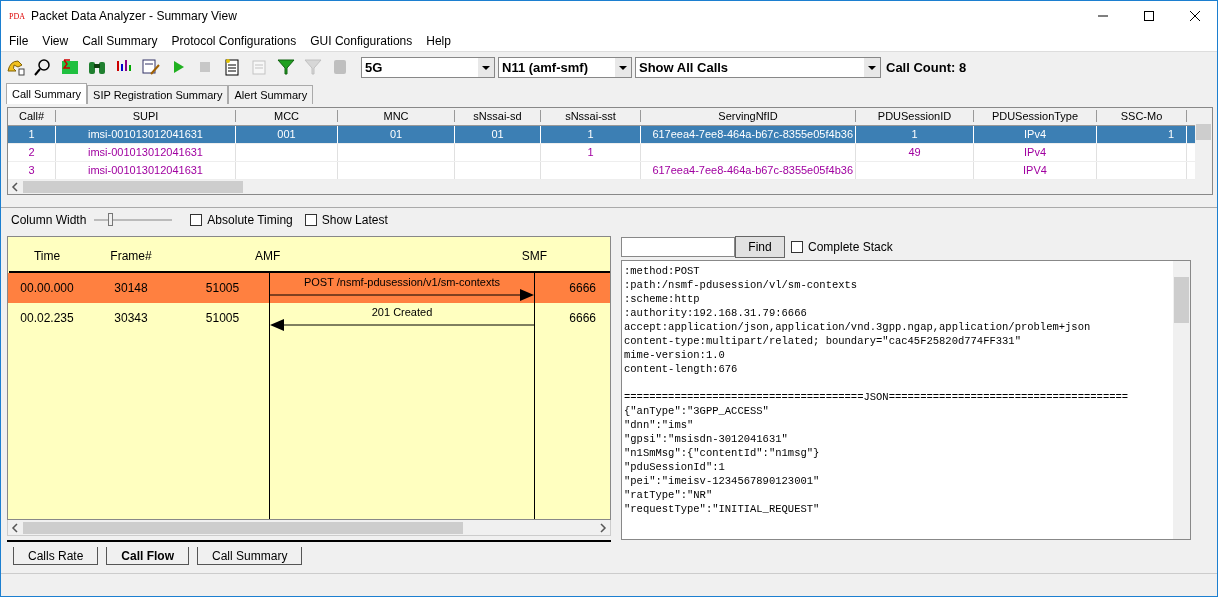  What do you see at coordinates (287, 116) in the screenshot?
I see `column-header: MCC` at bounding box center [287, 116].